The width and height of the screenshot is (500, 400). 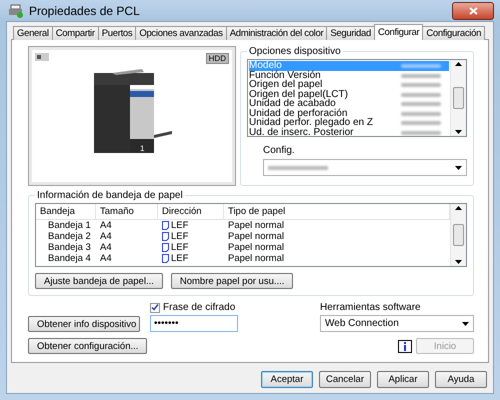 What do you see at coordinates (191, 211) in the screenshot?
I see `column-header: Dirección` at bounding box center [191, 211].